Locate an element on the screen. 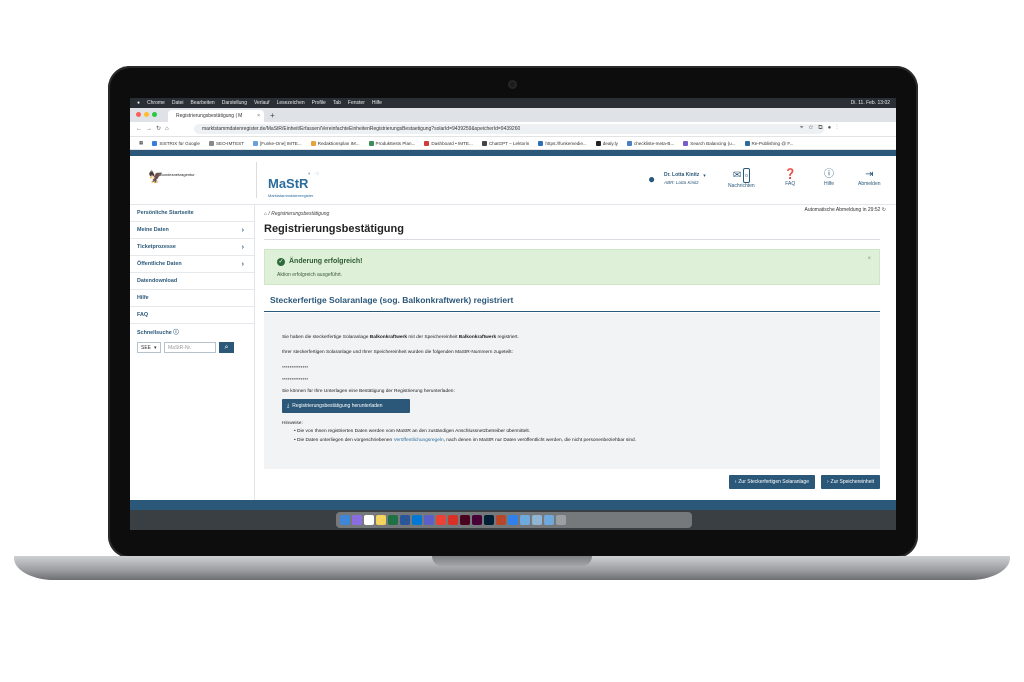 This screenshot has height=682, width=1024. menu-bearbeiten: Bearbeiten is located at coordinates (203, 103).